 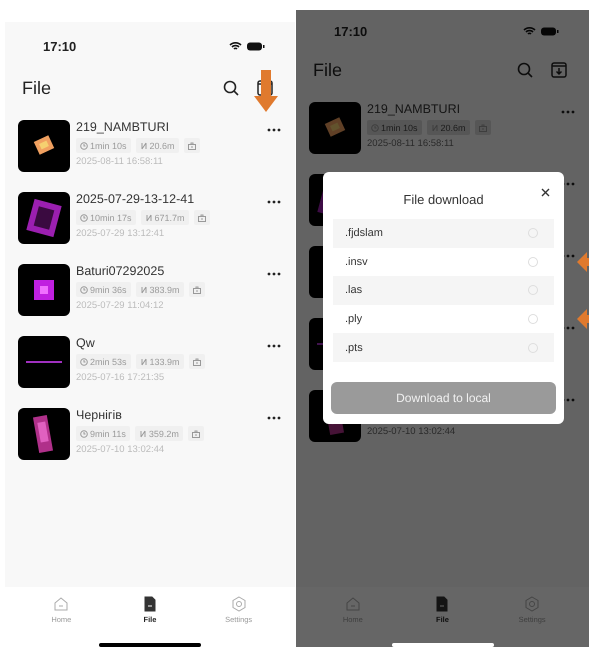 What do you see at coordinates (108, 433) in the screenshot?
I see `duration-text: 9min 11s` at bounding box center [108, 433].